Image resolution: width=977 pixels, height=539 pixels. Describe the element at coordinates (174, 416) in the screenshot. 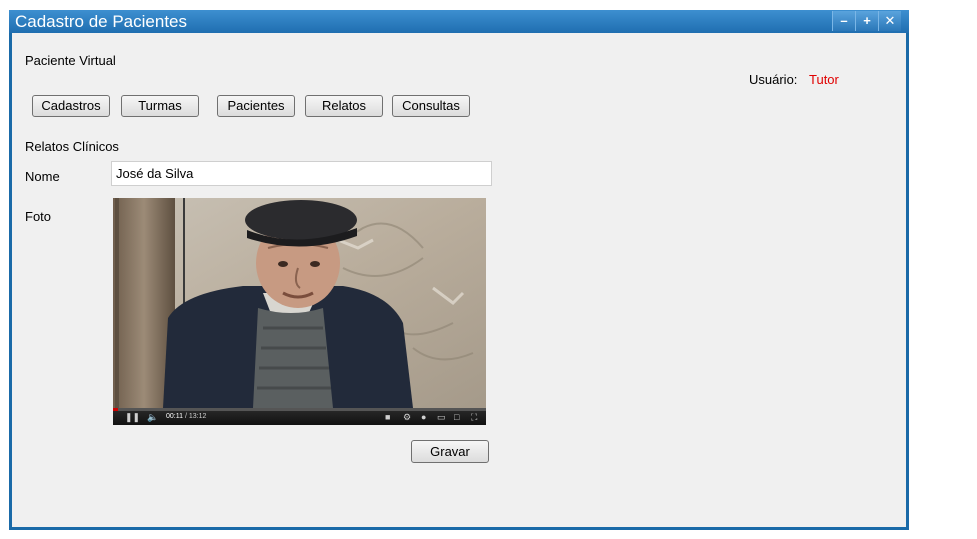

I see `video-time-current: 00:11` at that location.